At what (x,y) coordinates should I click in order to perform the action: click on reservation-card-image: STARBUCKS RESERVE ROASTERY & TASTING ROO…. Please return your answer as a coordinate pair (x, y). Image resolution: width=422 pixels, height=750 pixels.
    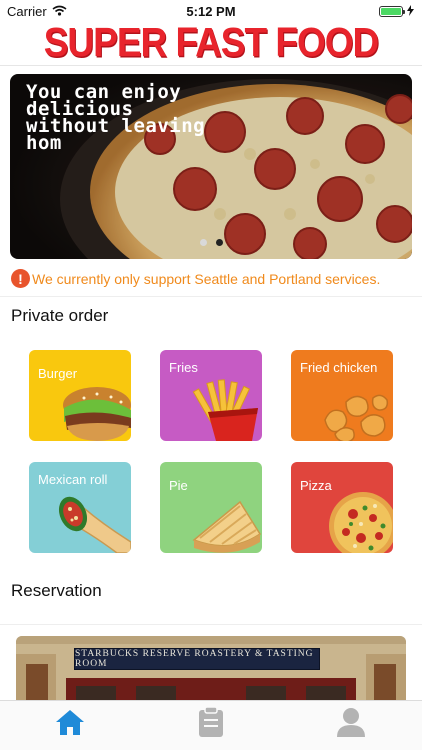
    Looking at the image, I should click on (211, 671).